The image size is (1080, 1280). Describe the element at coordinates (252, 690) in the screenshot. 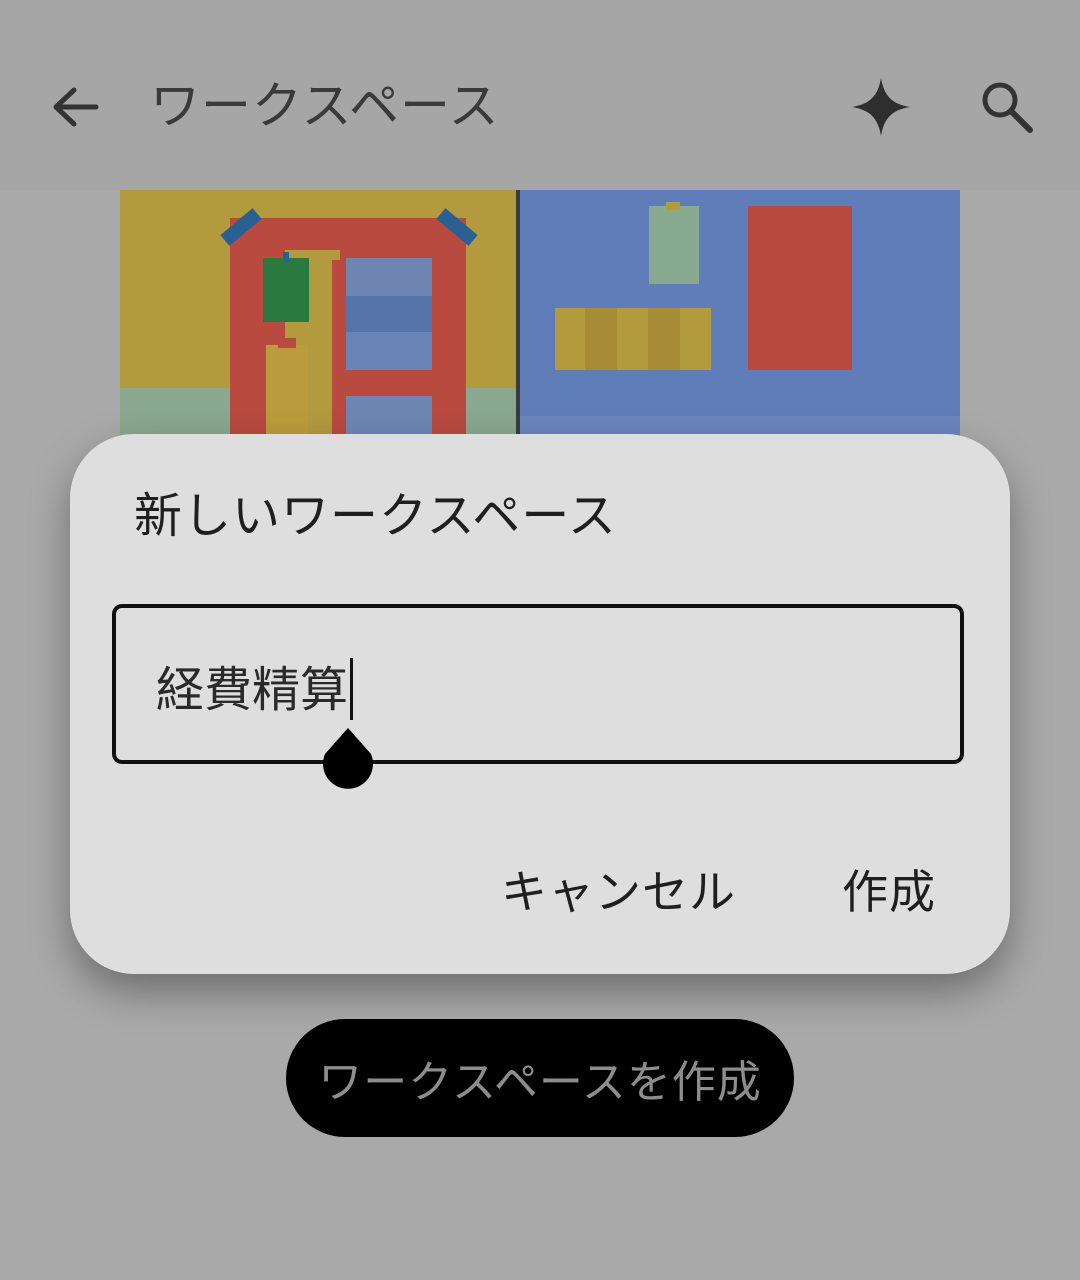

I see `workspace-name-value: 経費精算` at that location.